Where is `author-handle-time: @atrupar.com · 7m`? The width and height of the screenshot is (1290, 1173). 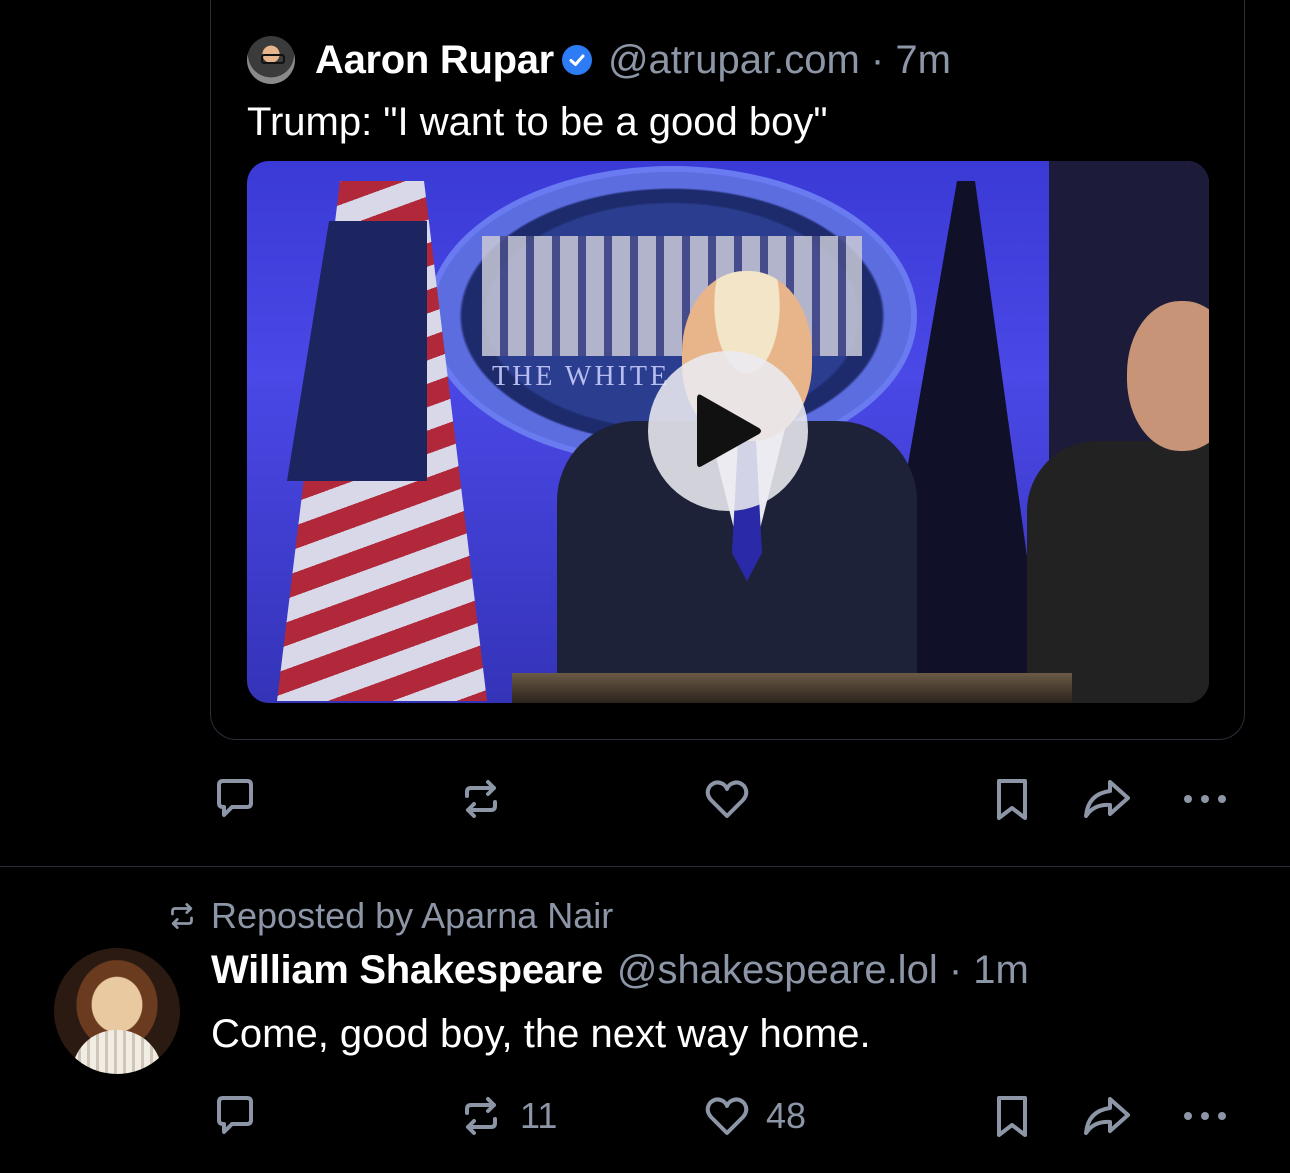 author-handle-time: @atrupar.com · 7m is located at coordinates (779, 60).